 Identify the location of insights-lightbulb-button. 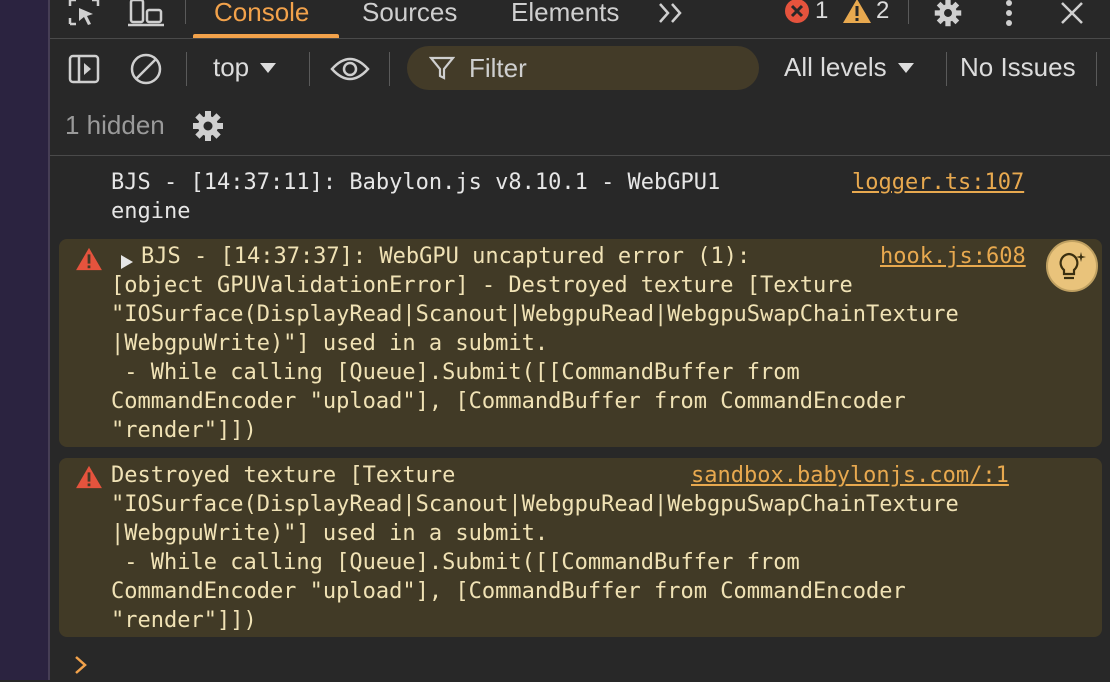
(1072, 266).